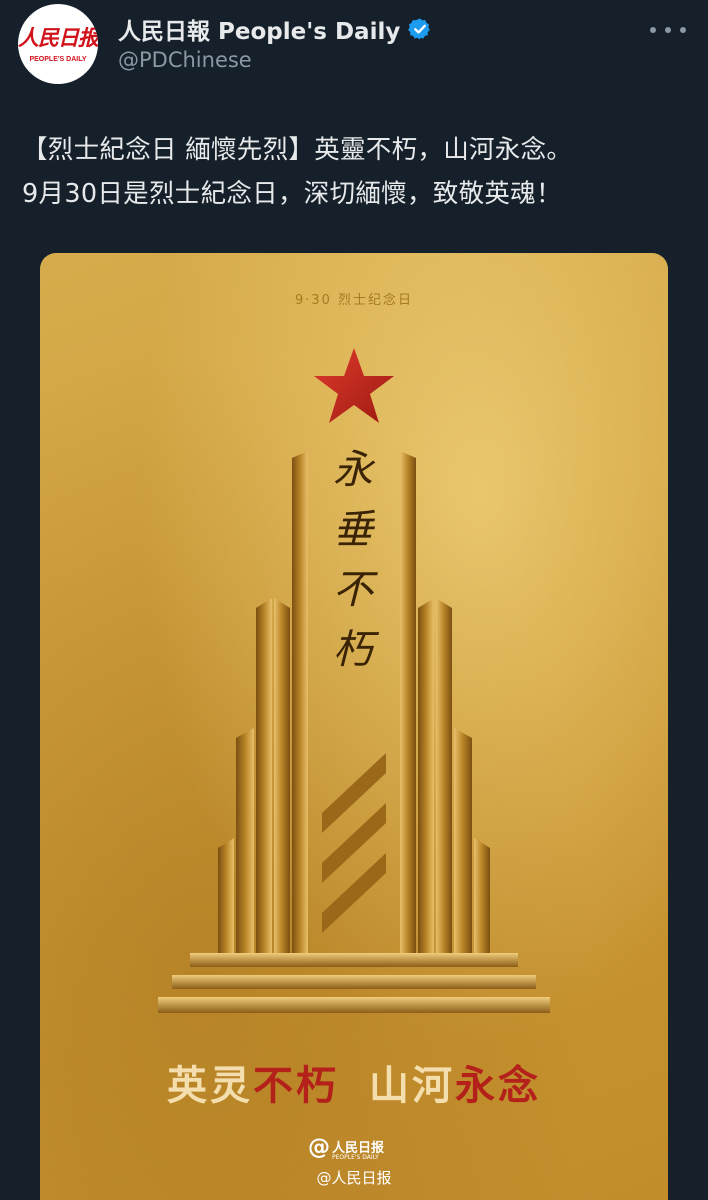 This screenshot has height=1200, width=708. Describe the element at coordinates (297, 150) in the screenshot. I see `tweet-text-line: 【烈士紀念日 緬懷先烈】英靈不朽，山河永念。` at that location.